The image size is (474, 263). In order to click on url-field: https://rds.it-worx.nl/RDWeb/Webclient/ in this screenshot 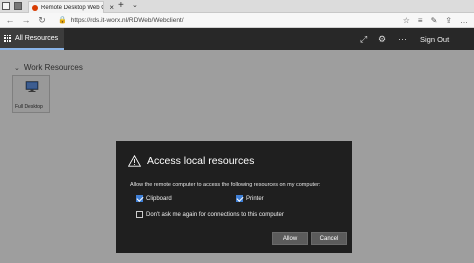, I will do `click(127, 20)`.